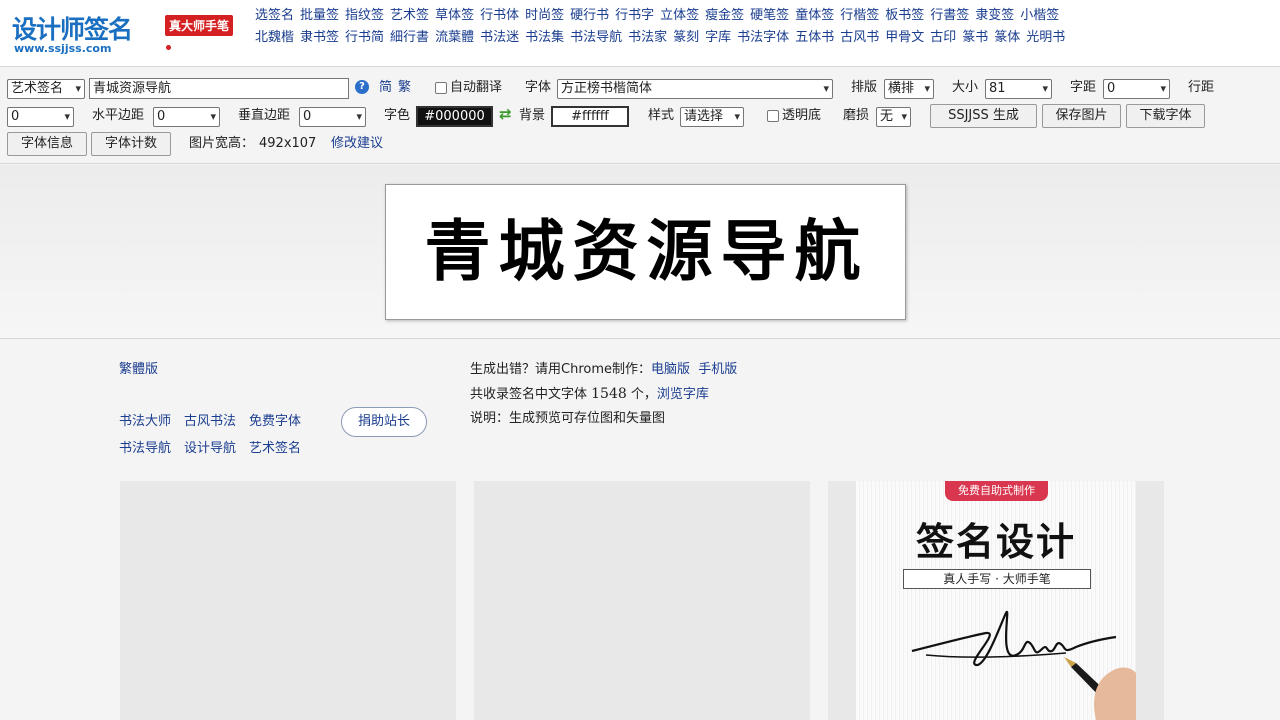 The height and width of the screenshot is (720, 1280). Describe the element at coordinates (670, 369) in the screenshot. I see `desktop-version-link: 电脑版` at that location.